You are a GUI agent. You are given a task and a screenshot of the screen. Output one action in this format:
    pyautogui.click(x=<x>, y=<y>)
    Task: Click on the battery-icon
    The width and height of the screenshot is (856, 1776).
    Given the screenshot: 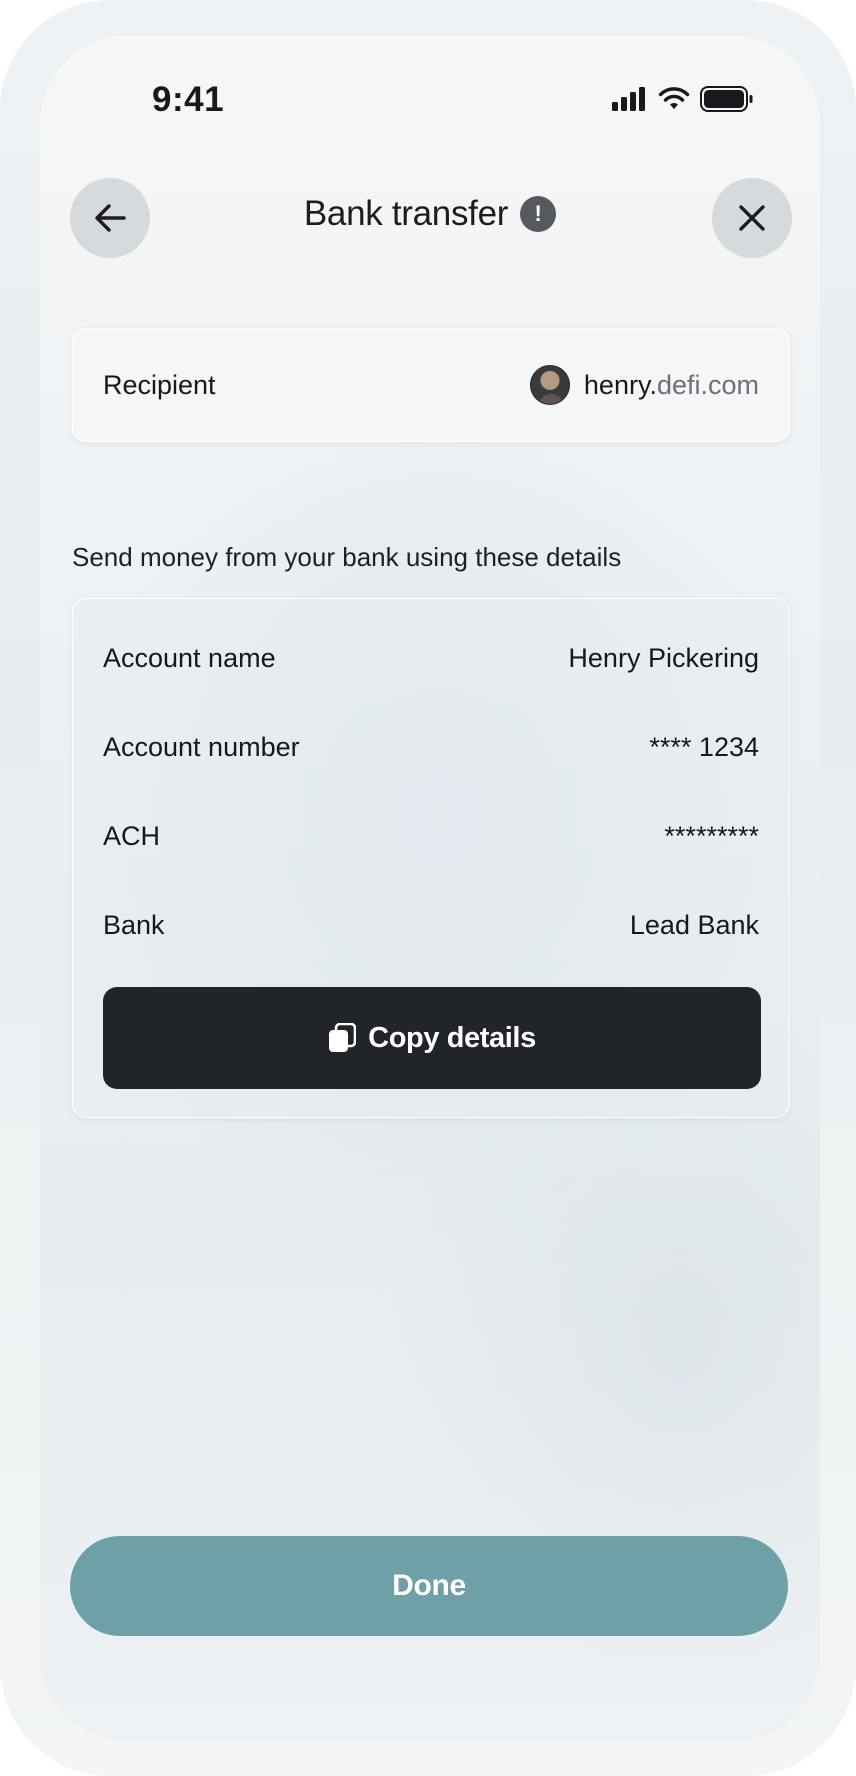 What is the action you would take?
    pyautogui.click(x=726, y=99)
    